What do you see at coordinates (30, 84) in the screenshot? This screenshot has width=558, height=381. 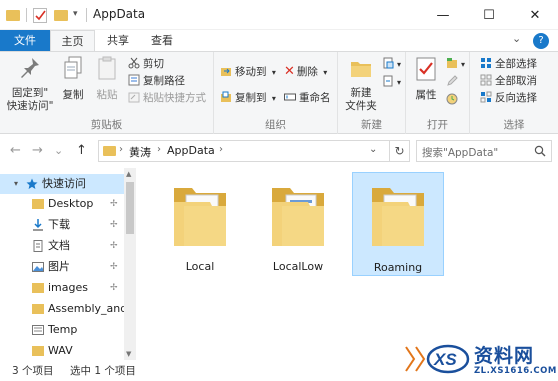 I see `pin-to-quick-access-button: 固定到" 快速访问"` at bounding box center [30, 84].